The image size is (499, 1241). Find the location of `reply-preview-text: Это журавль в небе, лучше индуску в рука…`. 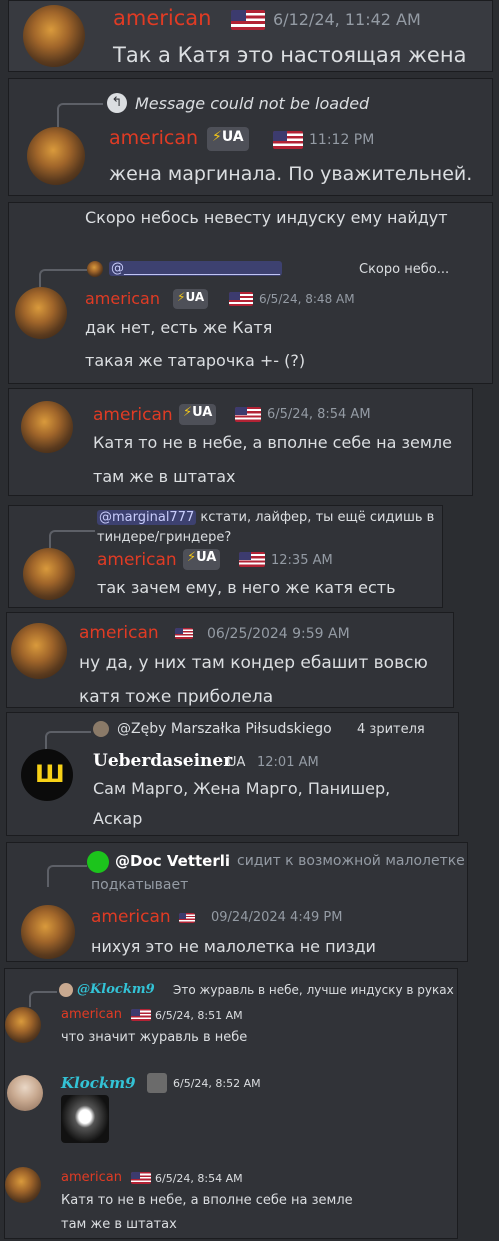

reply-preview-text: Это журавль в небе, лучше индуску в рука… is located at coordinates (313, 990).